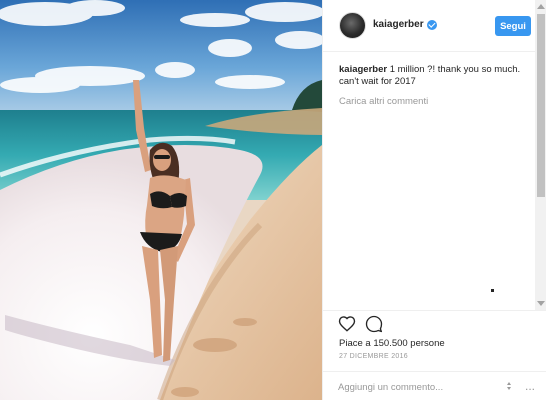  I want to click on comment-input, so click(418, 387).